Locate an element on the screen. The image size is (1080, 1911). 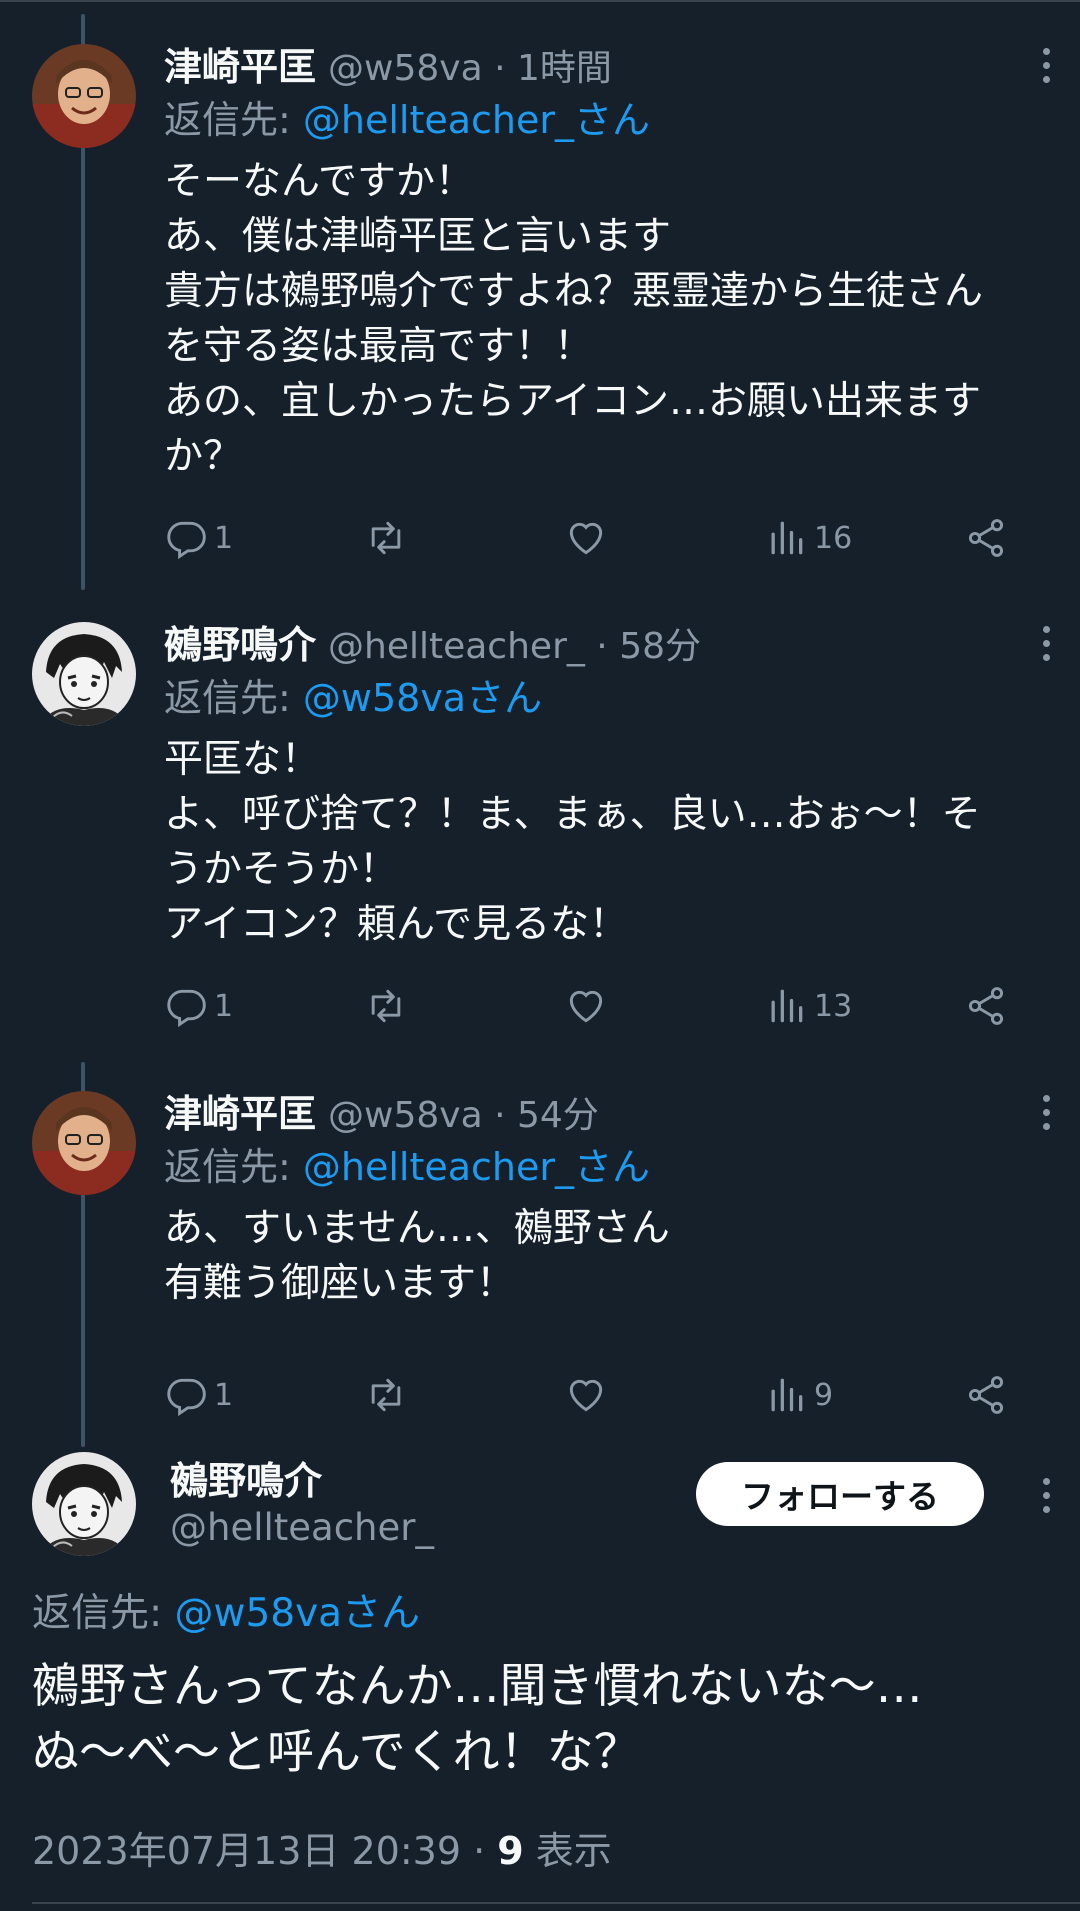
tweet-text: 鵺野さんってなんか…聞き慣れないな～… ぬ～べ～と呼んでくれ！な？ is located at coordinates (477, 1719).